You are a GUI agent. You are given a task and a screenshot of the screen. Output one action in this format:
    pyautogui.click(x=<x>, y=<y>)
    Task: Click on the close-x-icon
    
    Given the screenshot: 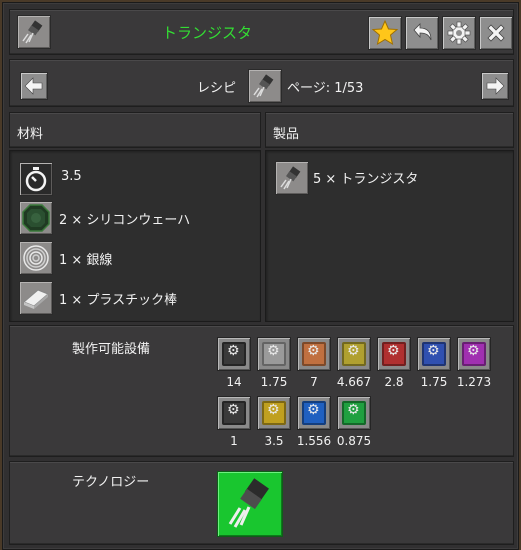 What is the action you would take?
    pyautogui.click(x=496, y=33)
    